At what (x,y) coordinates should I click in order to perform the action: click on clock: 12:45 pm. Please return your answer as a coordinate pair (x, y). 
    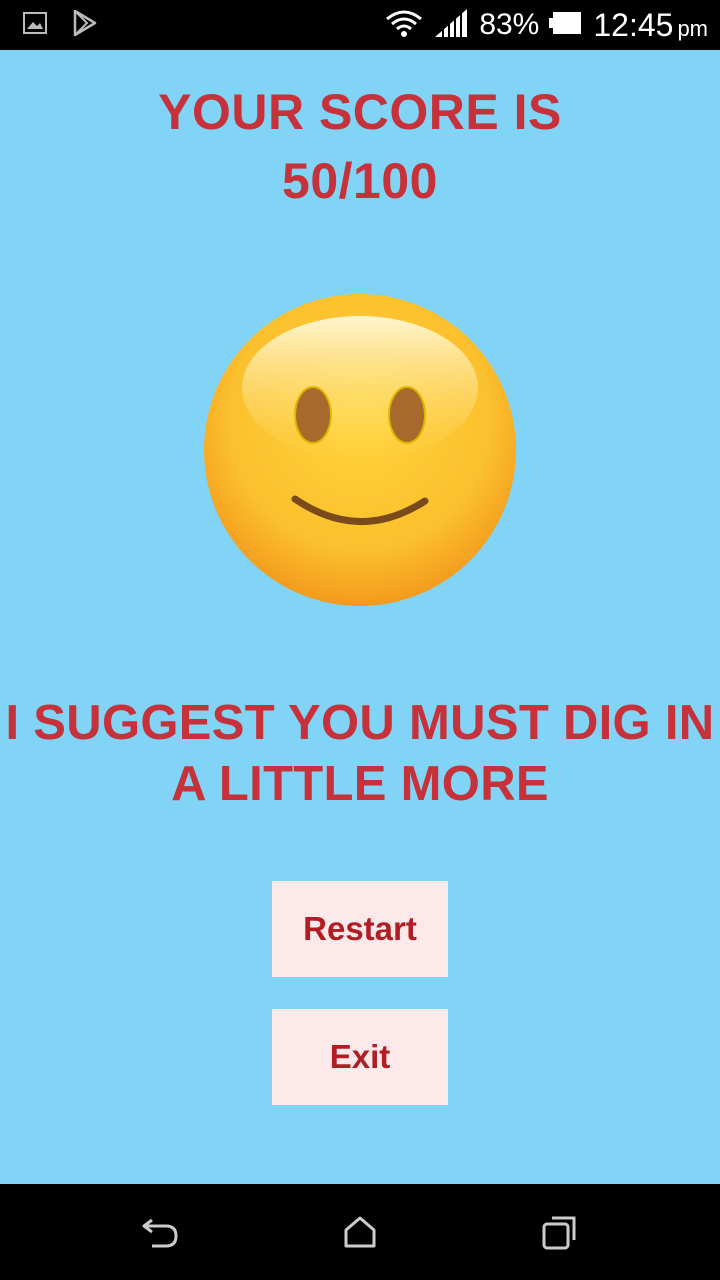
    Looking at the image, I should click on (650, 25).